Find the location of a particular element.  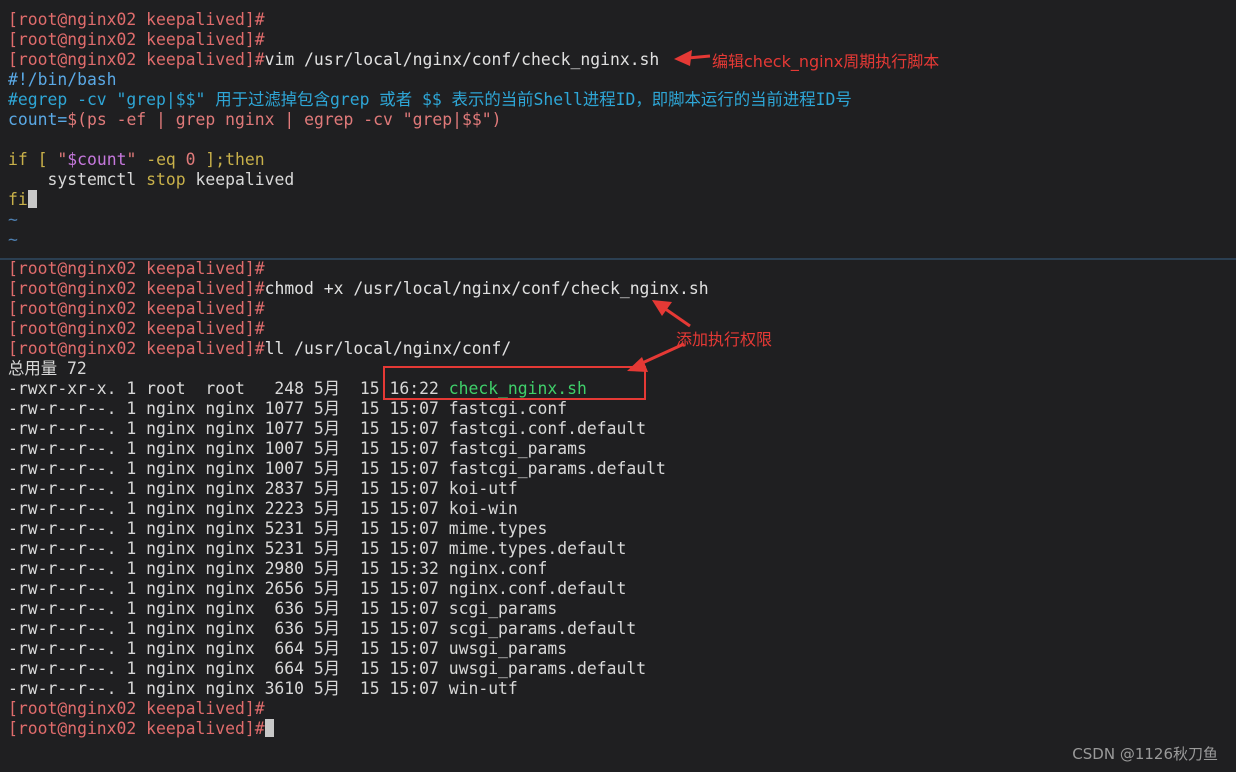

egrep-pattern: "grep|$$" is located at coordinates (447, 119).